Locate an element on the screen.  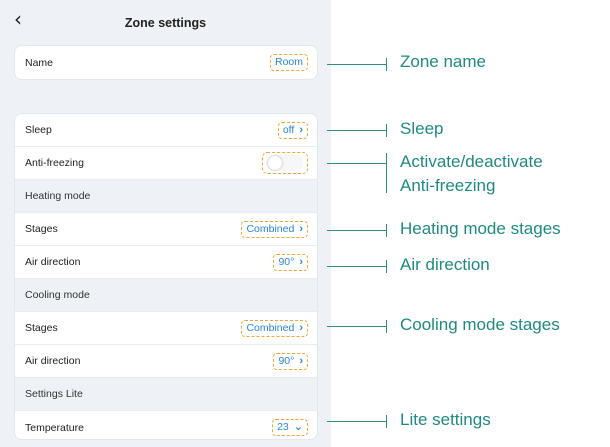
callout-tick-anti-freezing is located at coordinates (386, 173).